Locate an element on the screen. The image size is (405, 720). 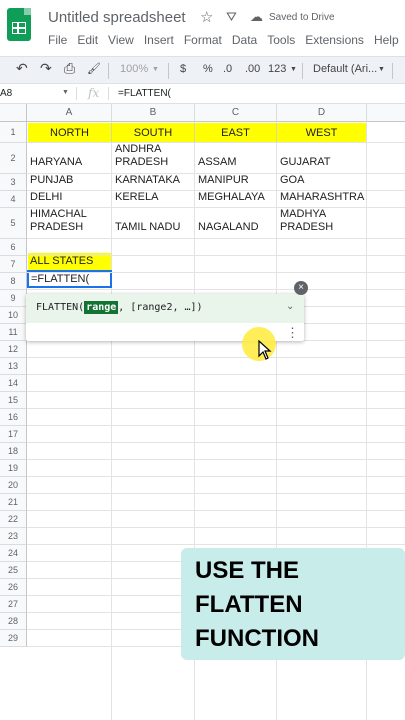
cell-d5: MADHYA PRADESH is located at coordinates (322, 221).